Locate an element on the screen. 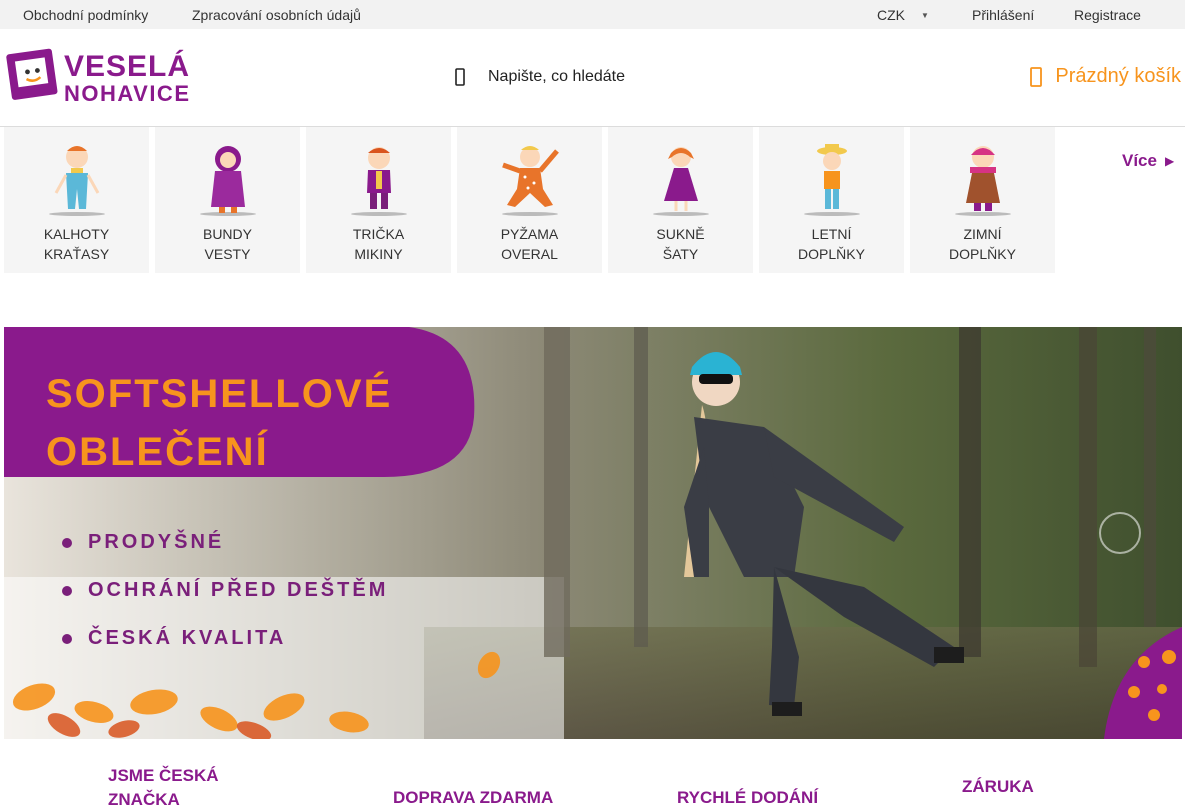  kid-pyjamas-icon is located at coordinates (530, 181).